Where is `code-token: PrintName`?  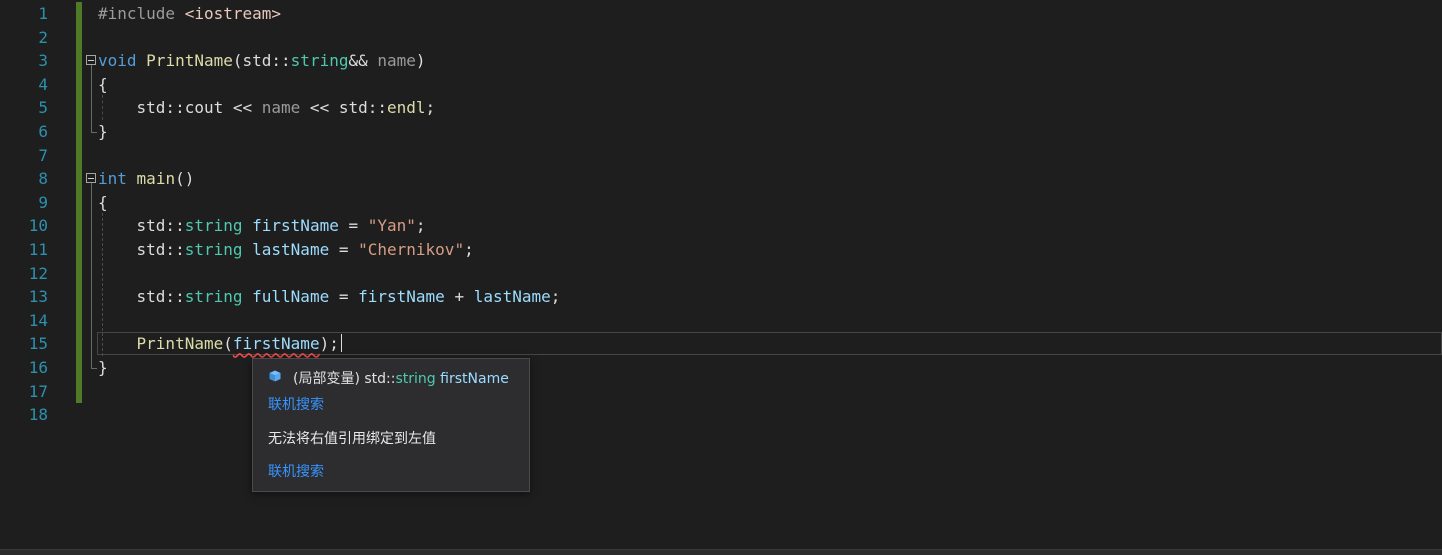
code-token: PrintName is located at coordinates (189, 61).